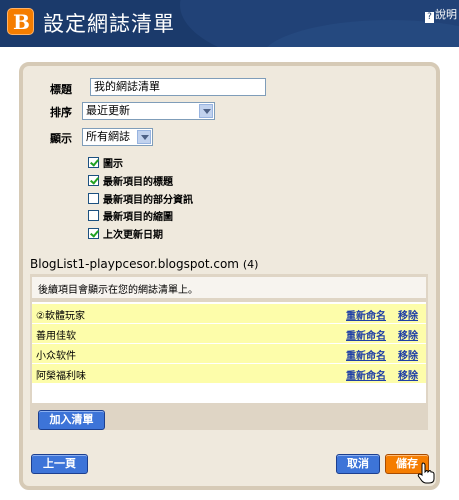  What do you see at coordinates (229, 373) in the screenshot?
I see `list-item: 阿榮福利味 重新命名 移除` at bounding box center [229, 373].